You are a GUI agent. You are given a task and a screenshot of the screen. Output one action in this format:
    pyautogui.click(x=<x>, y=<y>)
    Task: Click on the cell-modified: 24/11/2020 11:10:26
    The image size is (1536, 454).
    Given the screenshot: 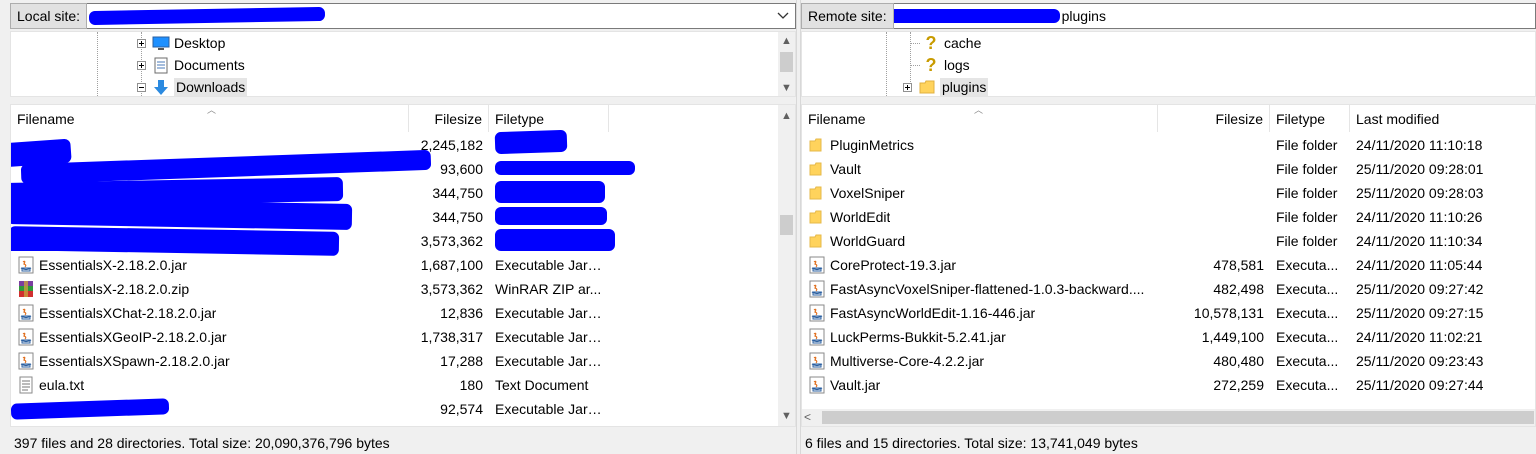 What is the action you would take?
    pyautogui.click(x=1419, y=217)
    